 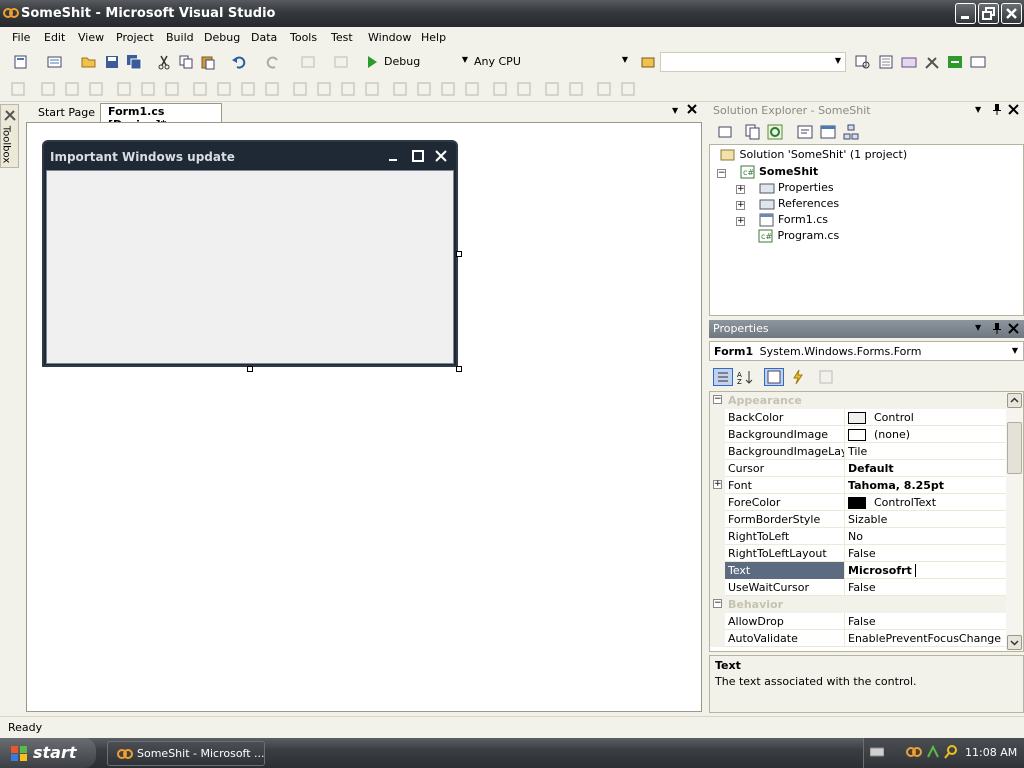 I want to click on form-client-area, so click(x=250, y=267).